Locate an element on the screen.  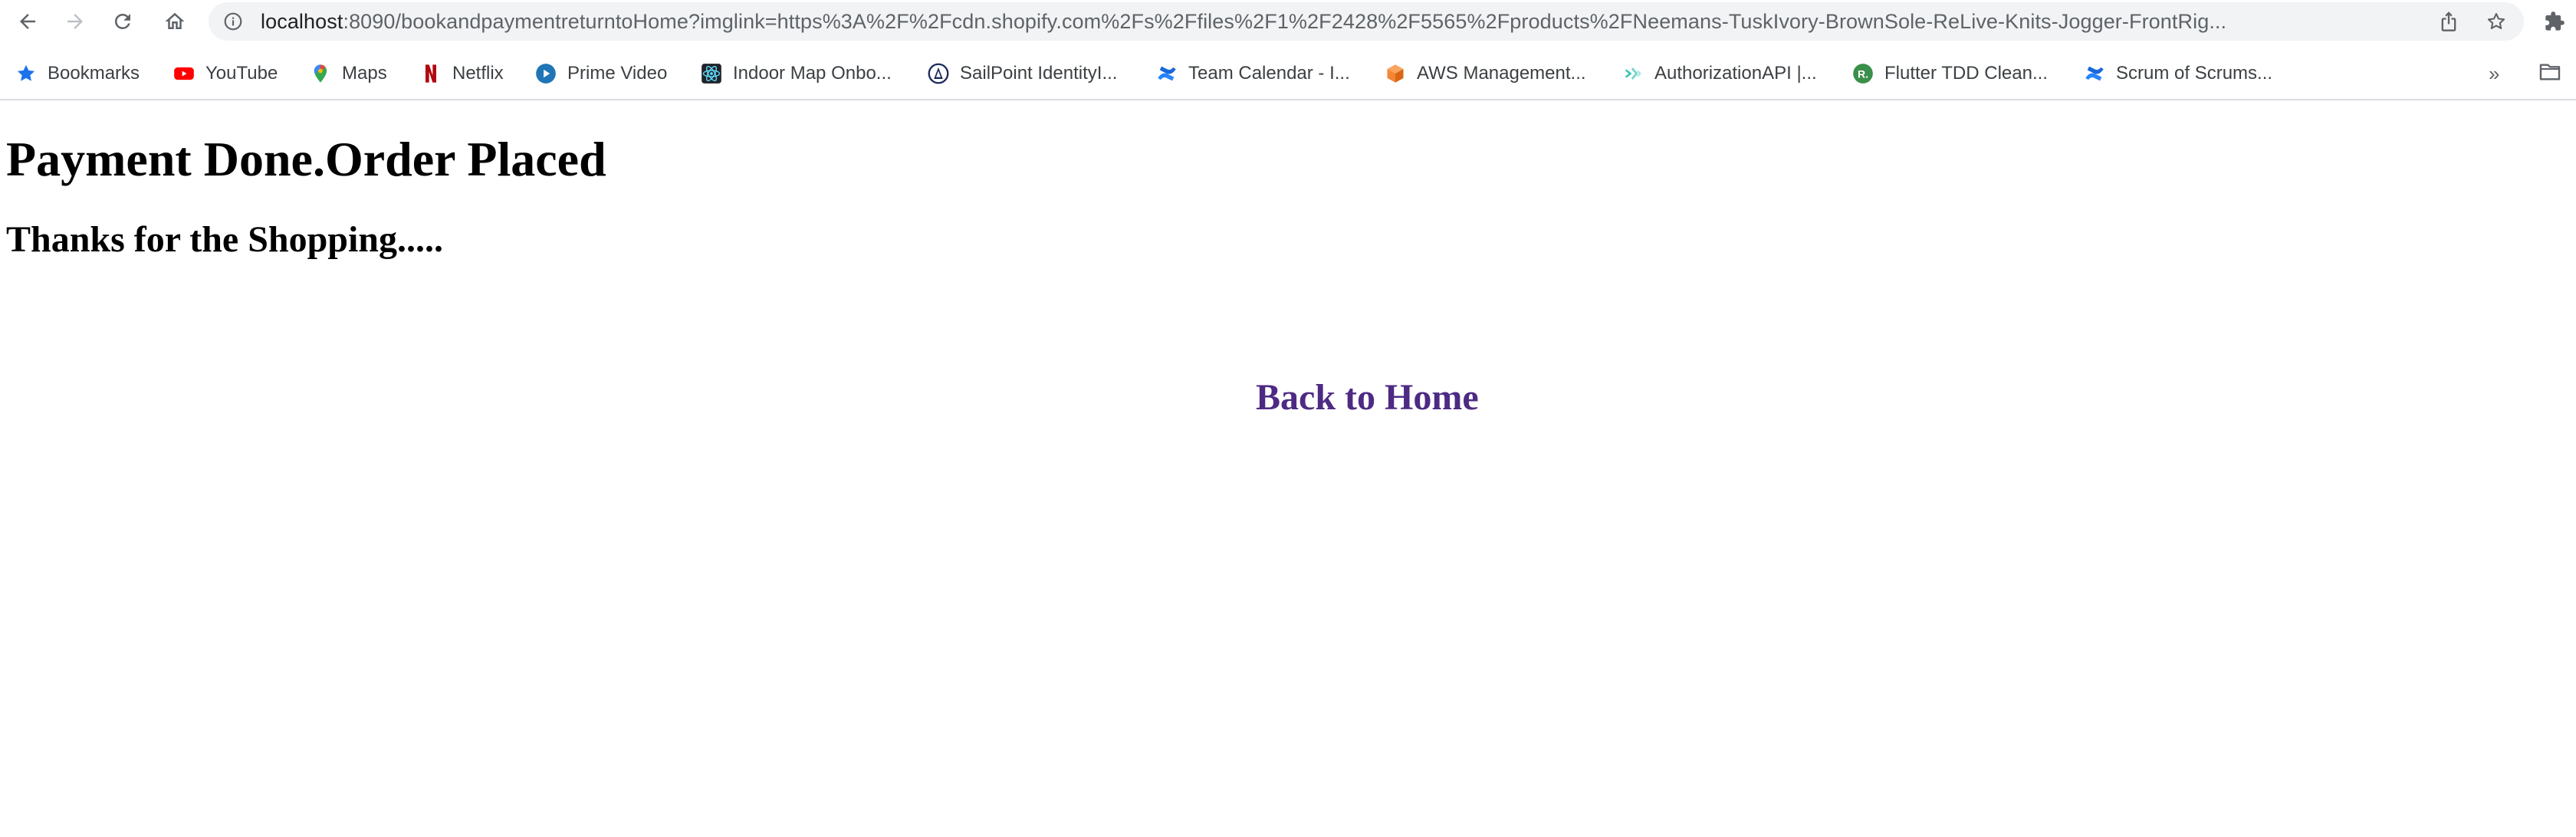
netflix-icon is located at coordinates (431, 74).